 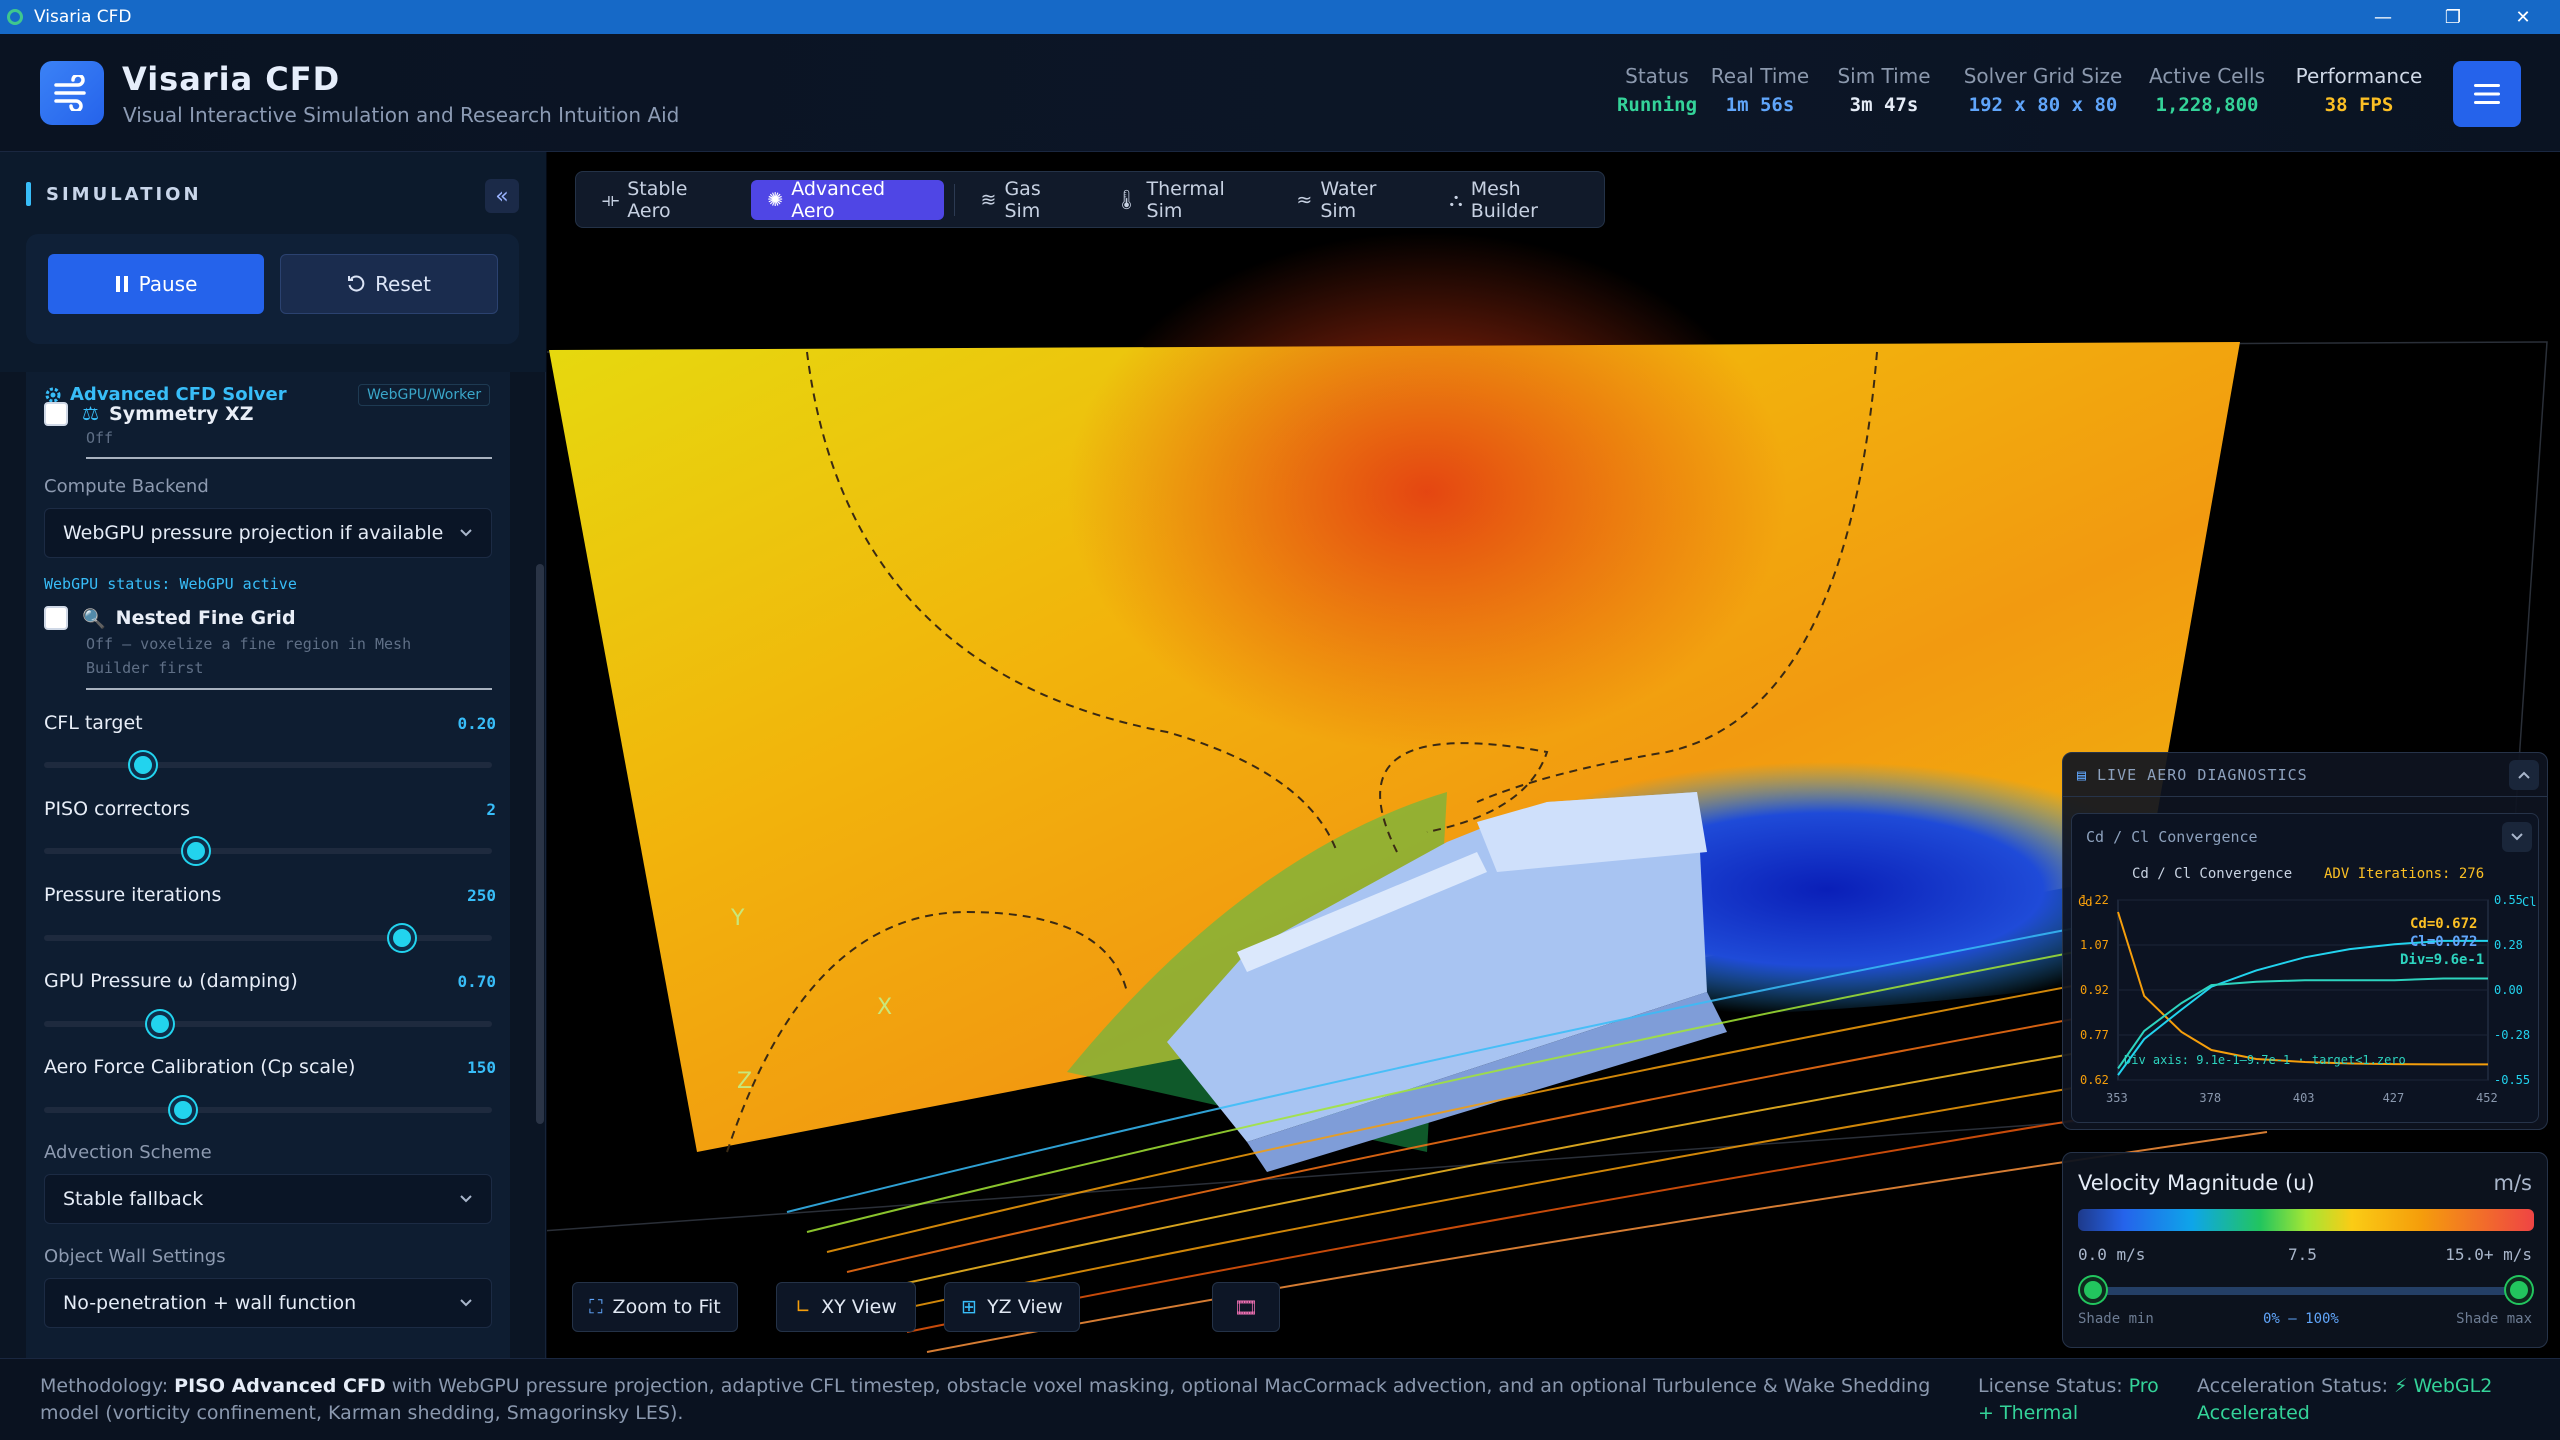 I want to click on grid-icon: ⊞, so click(x=969, y=1307).